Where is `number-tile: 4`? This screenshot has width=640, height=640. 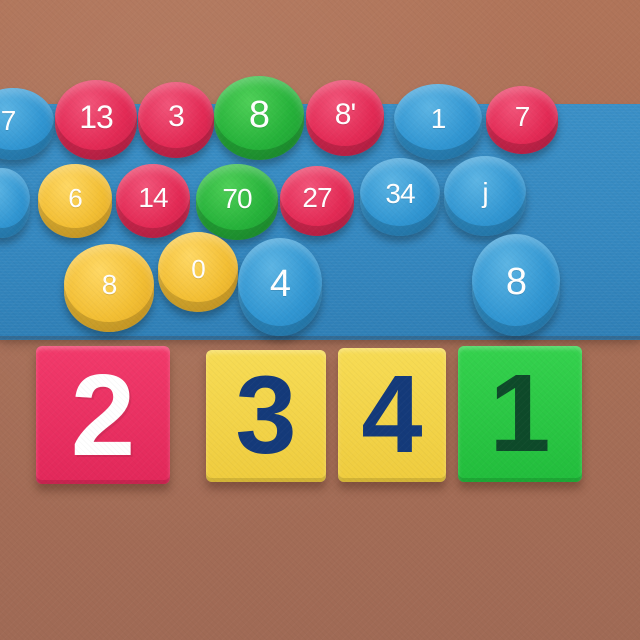 number-tile: 4 is located at coordinates (392, 415).